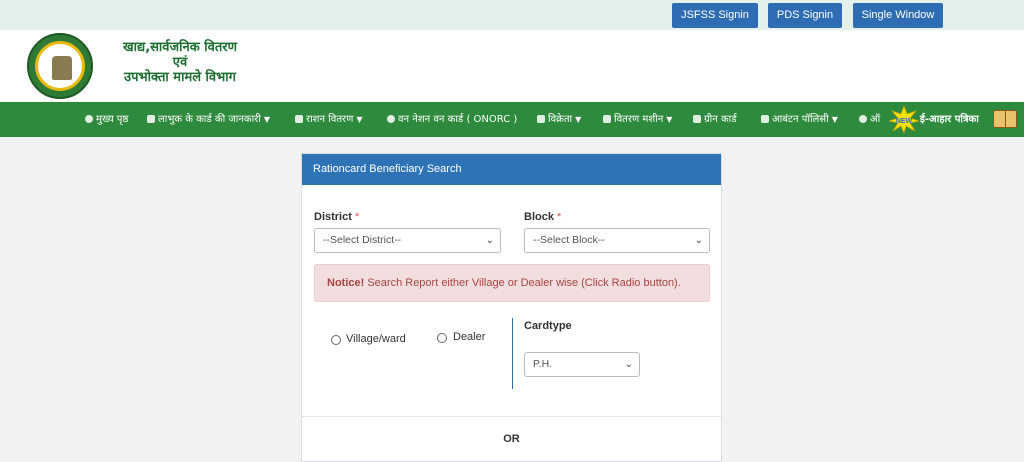 The image size is (1024, 462). What do you see at coordinates (511, 416) in the screenshot?
I see `panel-divider` at bounding box center [511, 416].